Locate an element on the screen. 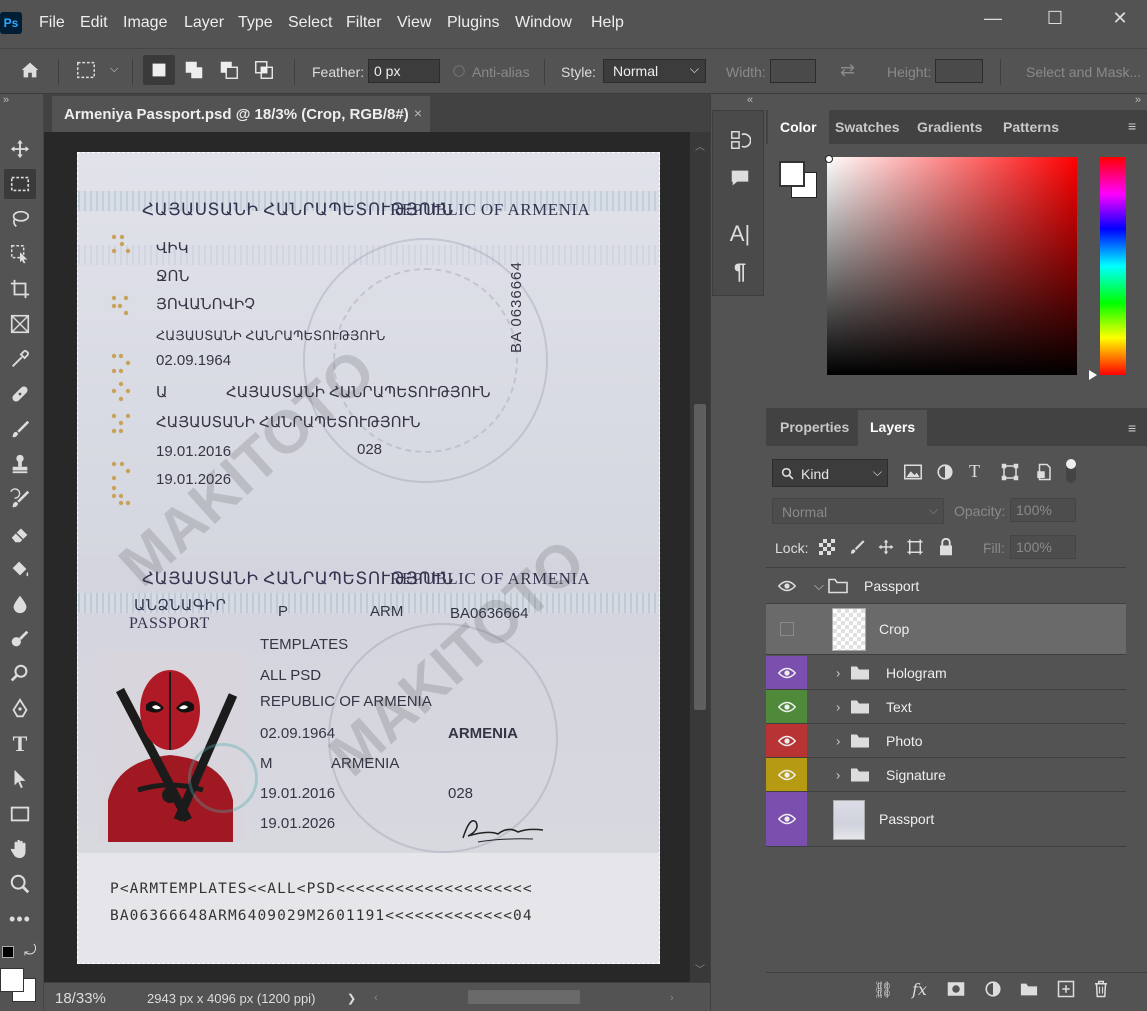 This screenshot has width=1147, height=1011. collapse-icon: » is located at coordinates (6, 100).